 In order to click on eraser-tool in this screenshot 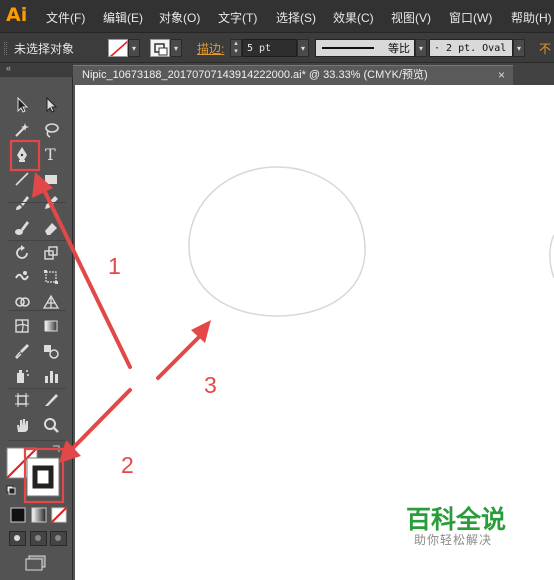, I will do `click(51, 228)`.